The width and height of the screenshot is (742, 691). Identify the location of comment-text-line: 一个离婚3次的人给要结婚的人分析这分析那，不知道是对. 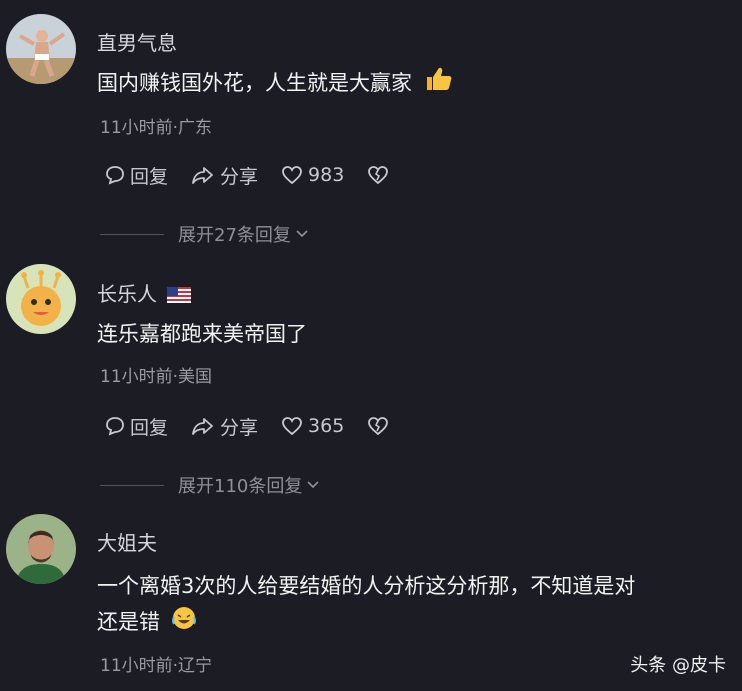
(366, 586).